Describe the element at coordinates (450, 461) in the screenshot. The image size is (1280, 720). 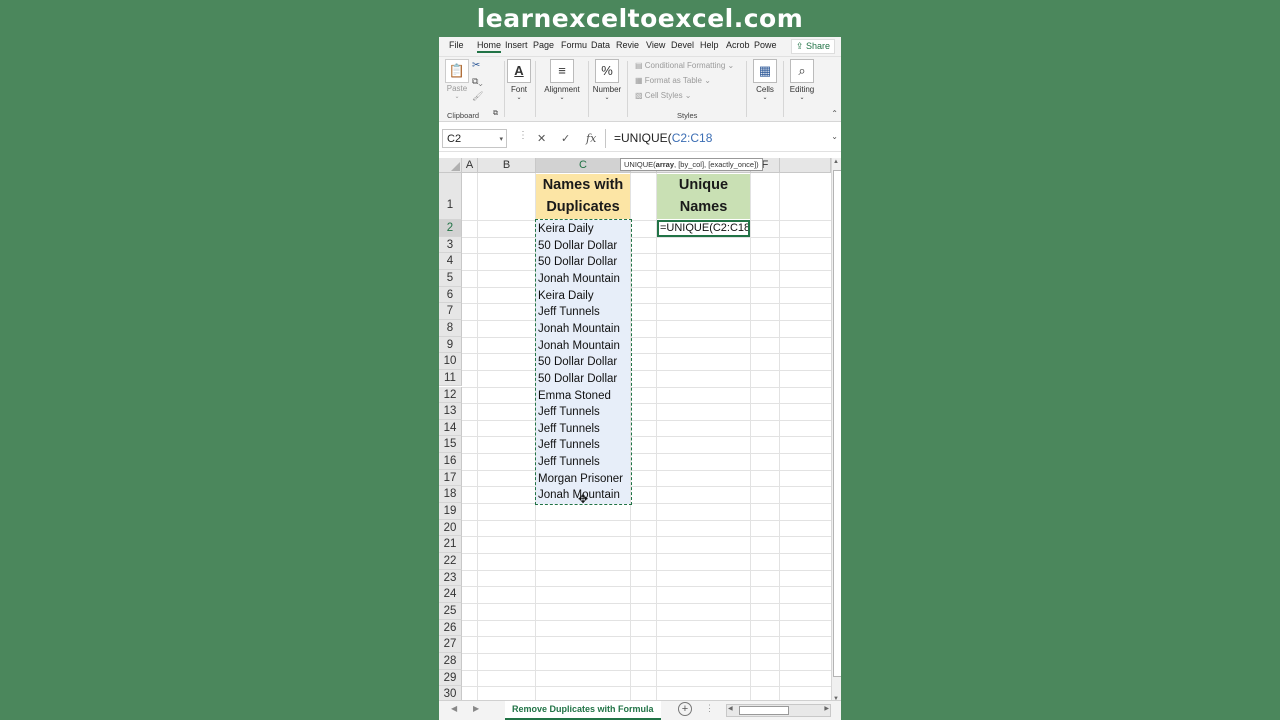
I see `row-header-16: 16` at that location.